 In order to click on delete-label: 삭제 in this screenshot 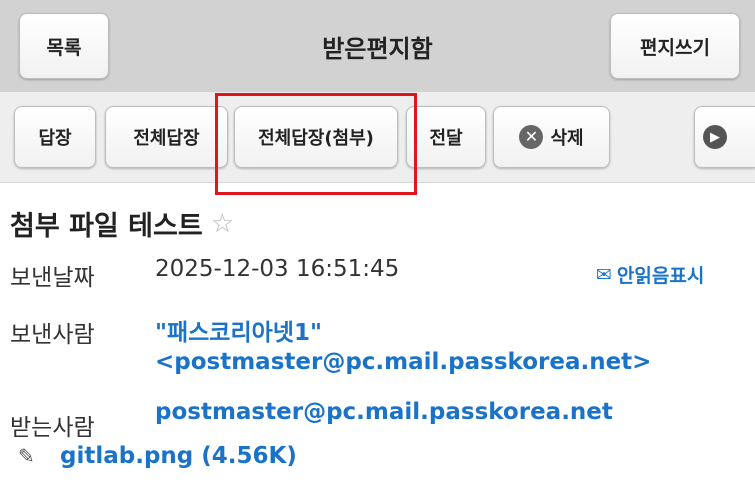, I will do `click(567, 138)`.